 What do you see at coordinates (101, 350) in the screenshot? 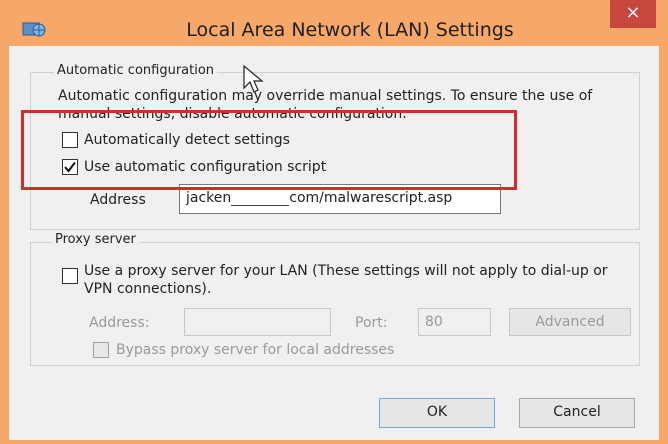
I see `bypass-local-checkbox` at bounding box center [101, 350].